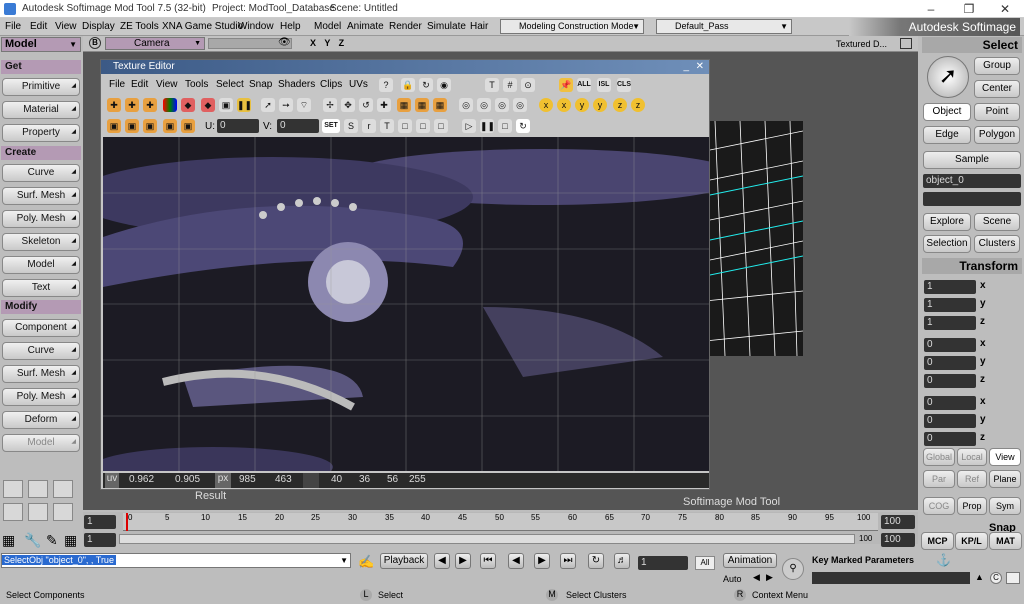  Describe the element at coordinates (176, 560) in the screenshot. I see `command-line: SelectObj "object_0", , True ▼` at that location.